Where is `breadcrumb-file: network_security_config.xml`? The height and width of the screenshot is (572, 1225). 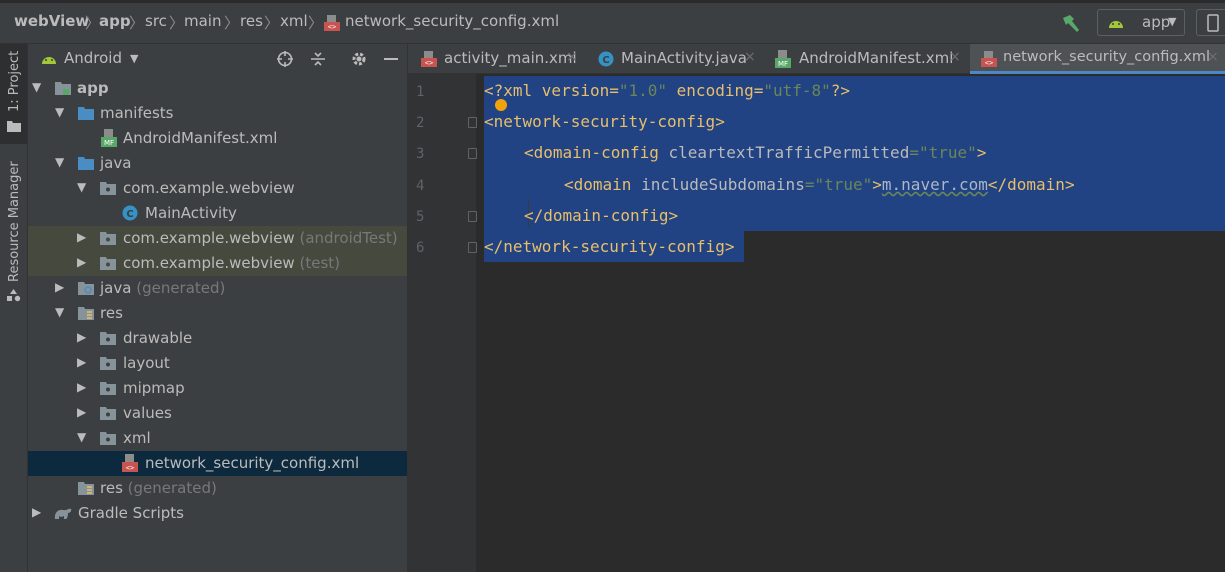
breadcrumb-file: network_security_config.xml is located at coordinates (452, 21).